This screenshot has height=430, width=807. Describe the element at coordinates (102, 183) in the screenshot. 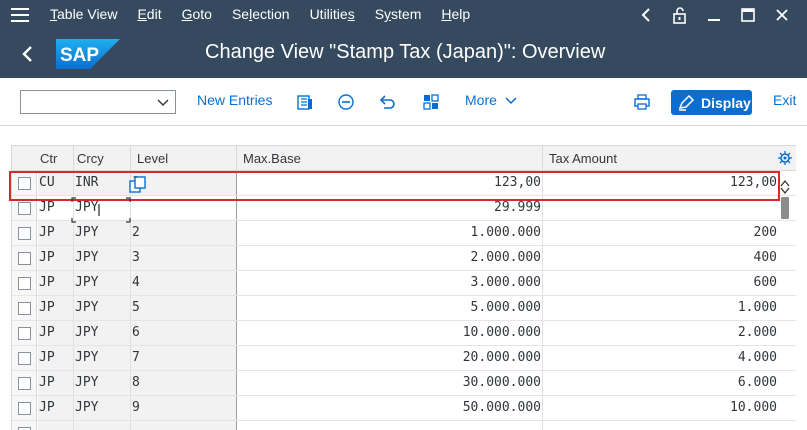

I see `cell-crcy: INR` at that location.